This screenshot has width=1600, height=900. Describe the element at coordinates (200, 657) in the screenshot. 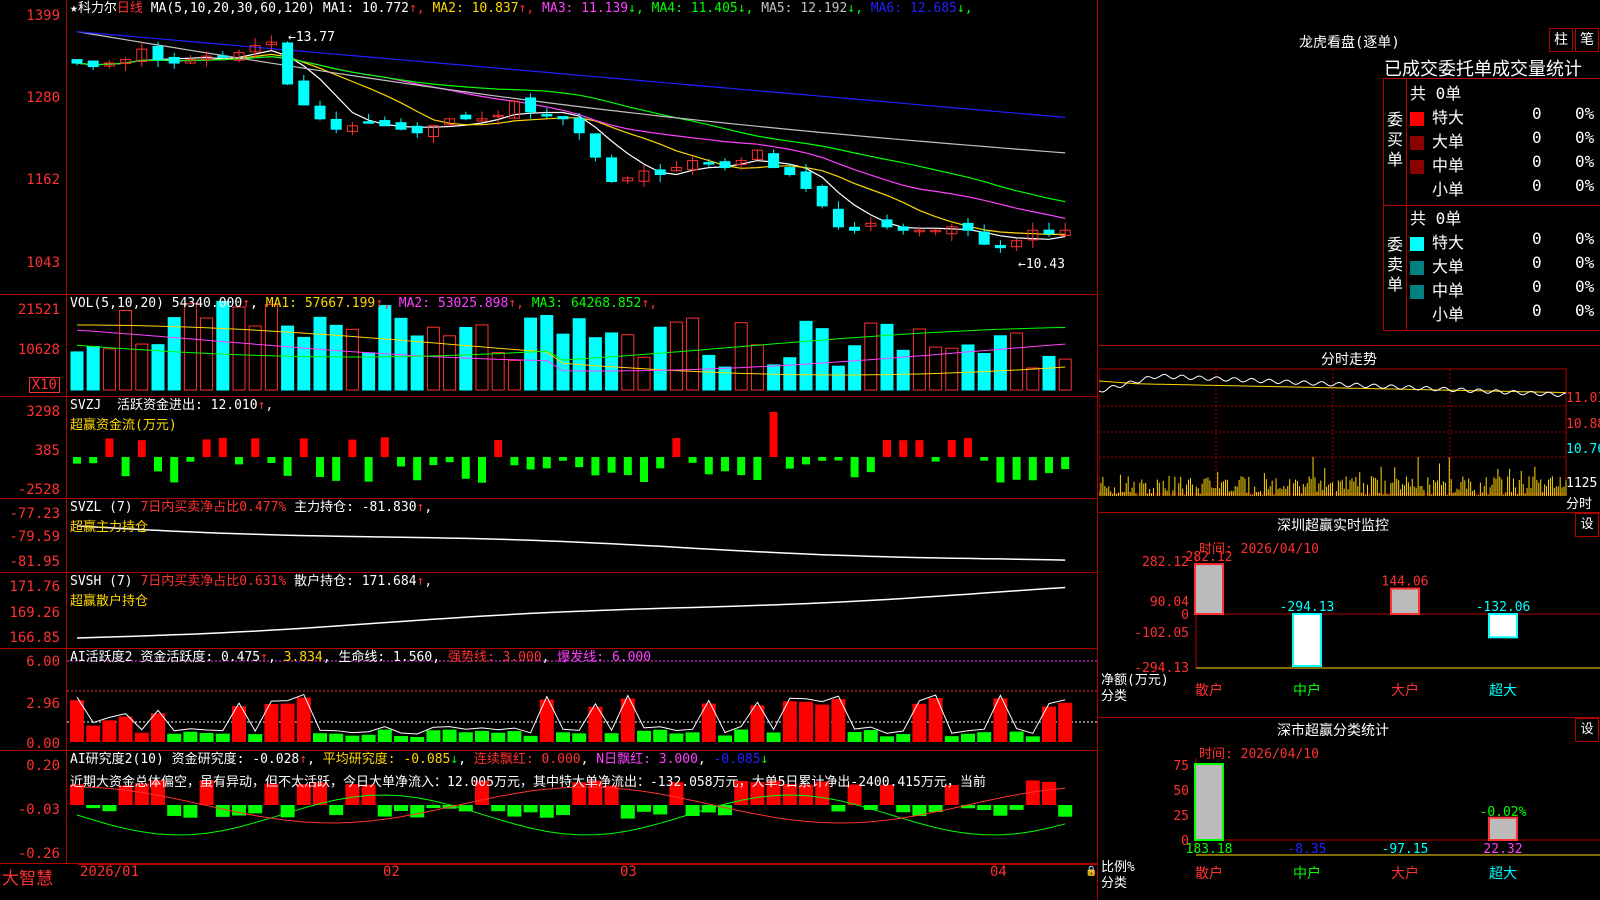

I see `ai1-a: 资金活跃度: 0.475` at that location.